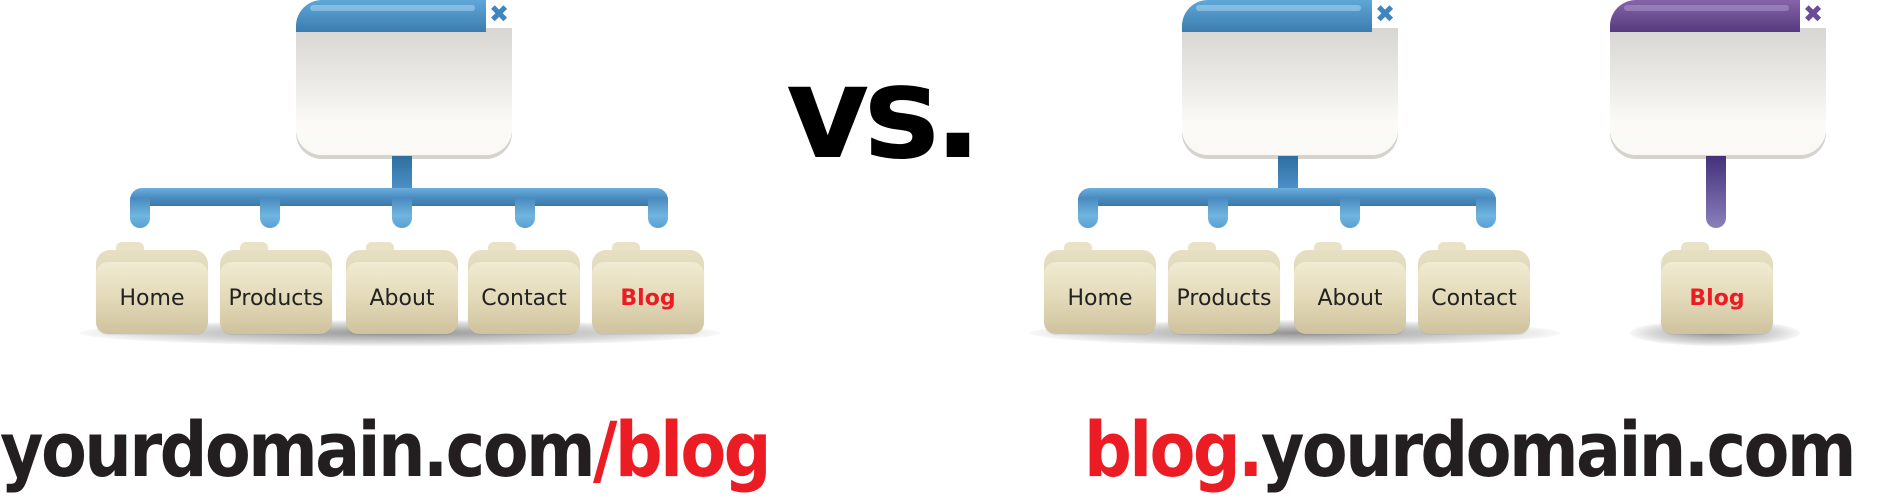 Image resolution: width=1880 pixels, height=504 pixels. What do you see at coordinates (1173, 449) in the screenshot?
I see `url-subdomain: blog.` at bounding box center [1173, 449].